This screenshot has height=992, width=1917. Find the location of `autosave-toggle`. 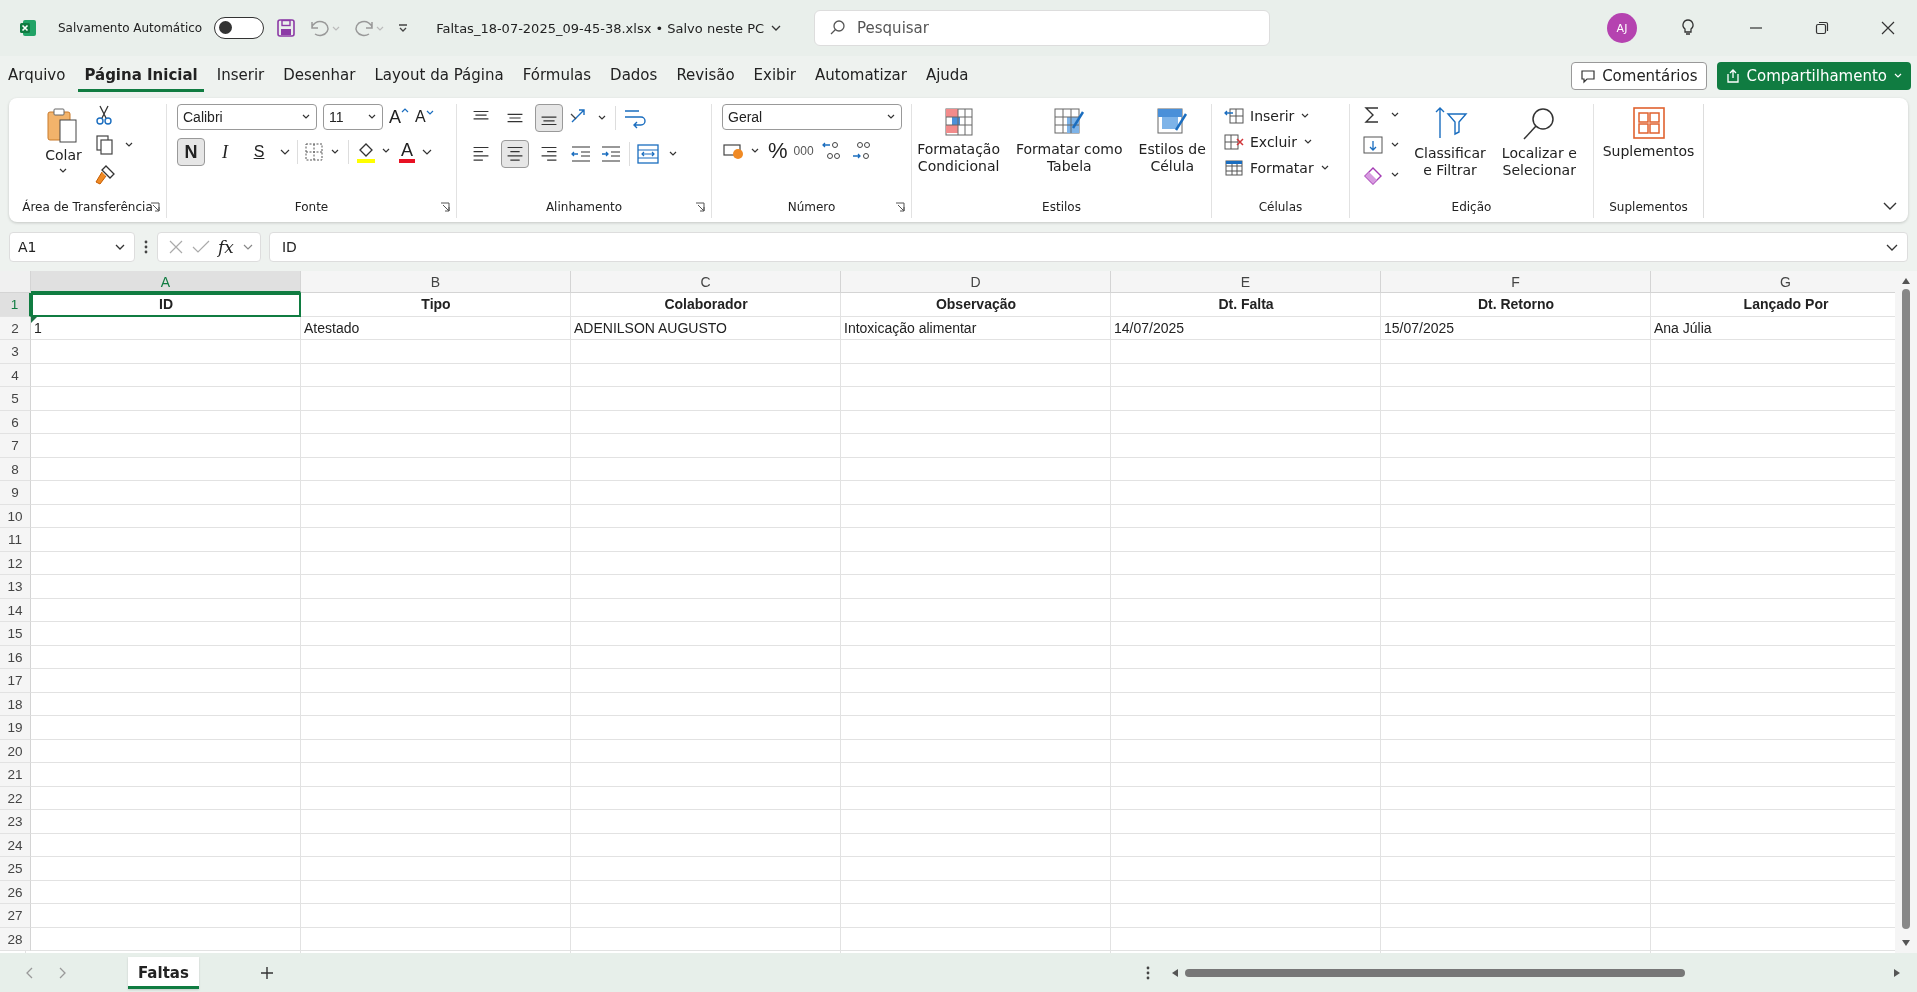

autosave-toggle is located at coordinates (239, 28).